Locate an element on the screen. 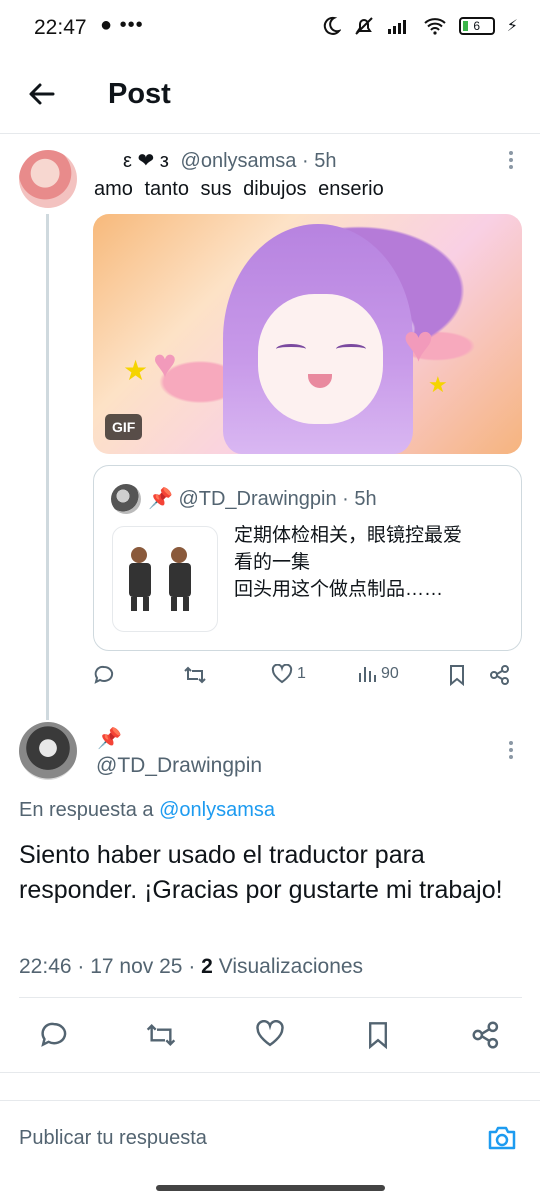 The height and width of the screenshot is (1200, 540). gesture-bar is located at coordinates (270, 1188).